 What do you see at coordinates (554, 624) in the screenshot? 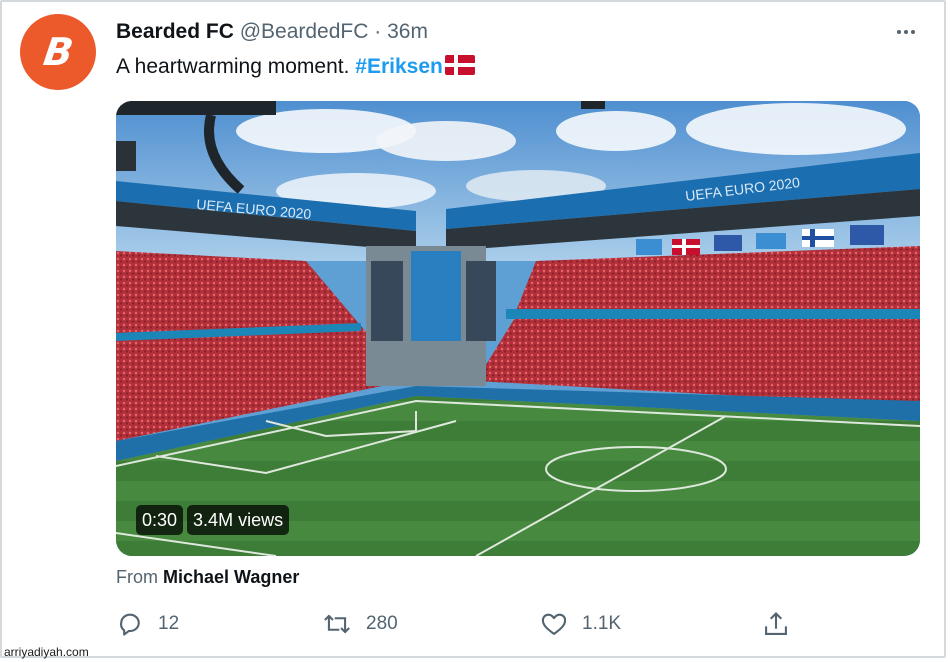
I see `heart-icon` at bounding box center [554, 624].